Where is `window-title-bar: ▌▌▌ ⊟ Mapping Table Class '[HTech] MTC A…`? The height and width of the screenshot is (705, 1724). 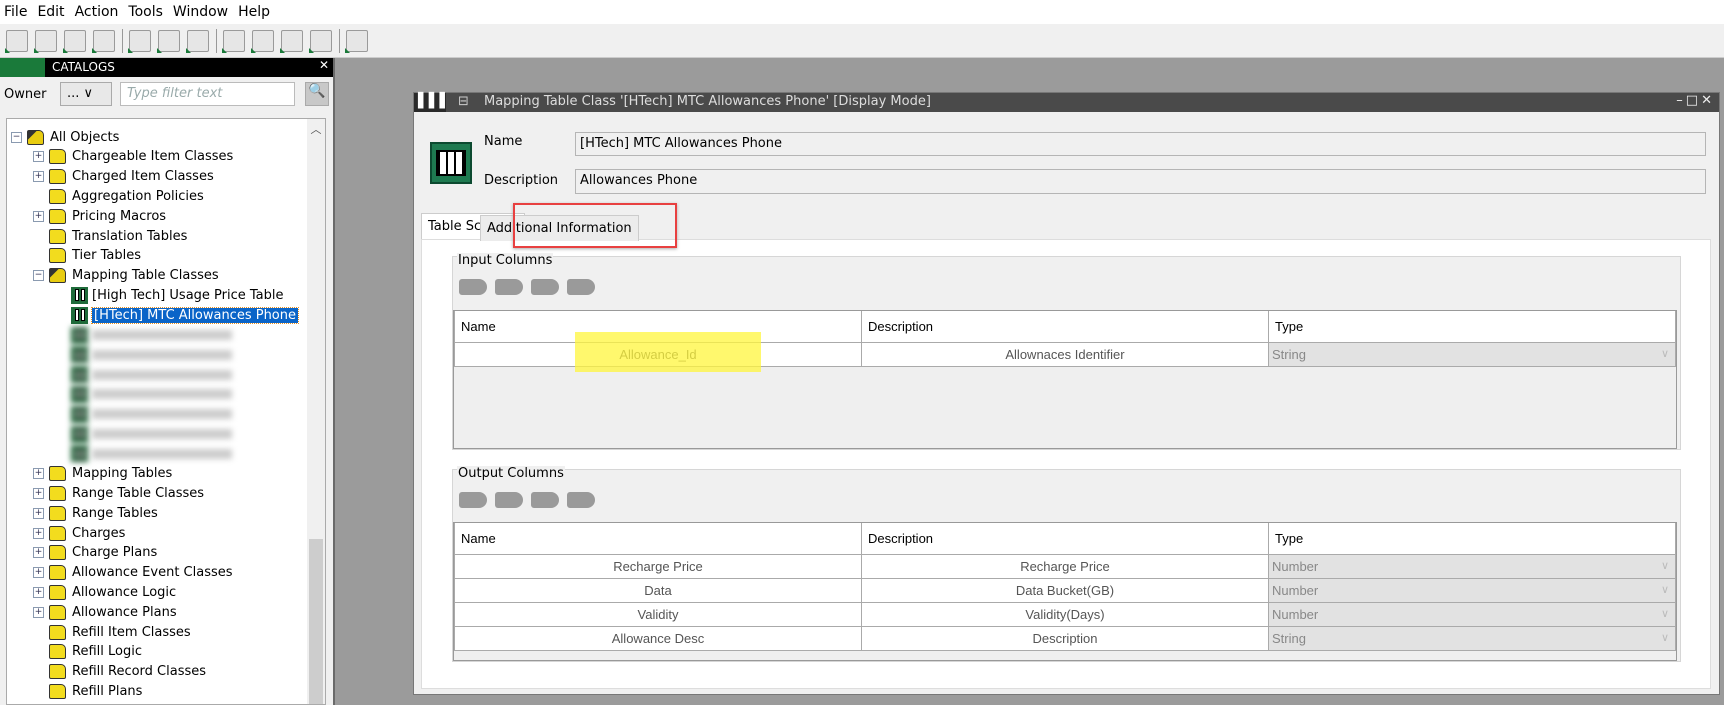
window-title-bar: ▌▌▌ ⊟ Mapping Table Class '[HTech] MTC A… is located at coordinates (1066, 102).